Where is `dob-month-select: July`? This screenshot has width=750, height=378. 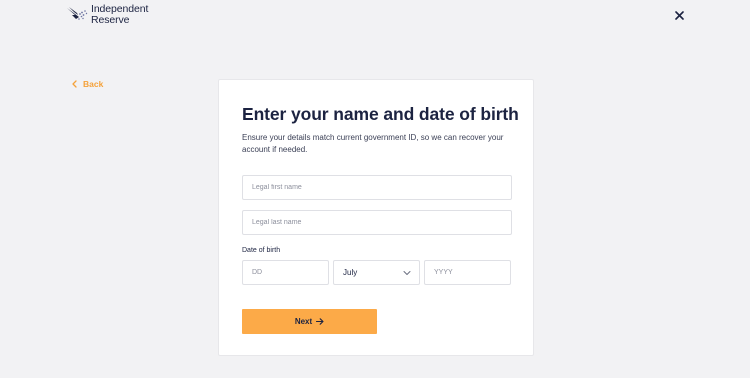 dob-month-select: July is located at coordinates (376, 272).